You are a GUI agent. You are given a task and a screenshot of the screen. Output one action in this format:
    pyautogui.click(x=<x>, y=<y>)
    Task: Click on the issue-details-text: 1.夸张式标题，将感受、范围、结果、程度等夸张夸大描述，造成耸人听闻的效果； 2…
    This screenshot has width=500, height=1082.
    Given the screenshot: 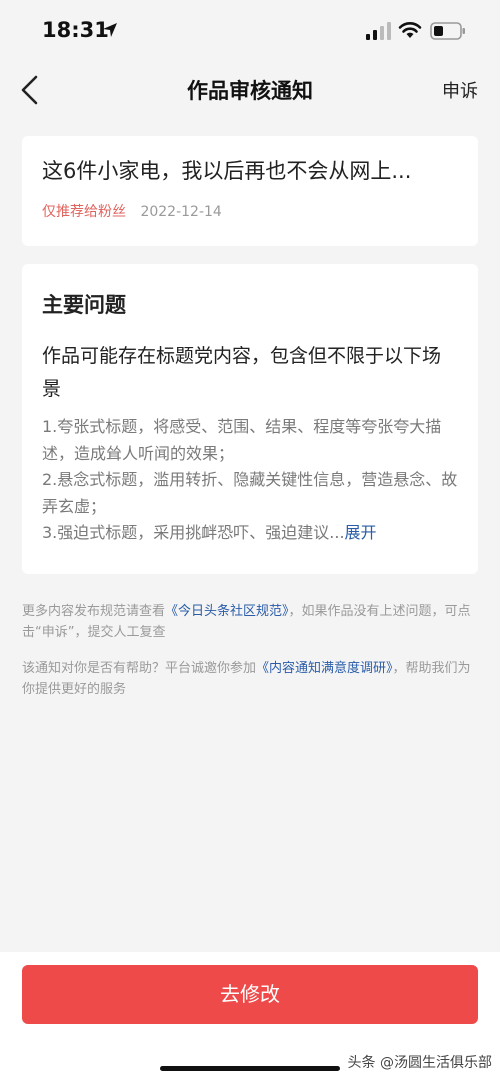 What is the action you would take?
    pyautogui.click(x=250, y=479)
    